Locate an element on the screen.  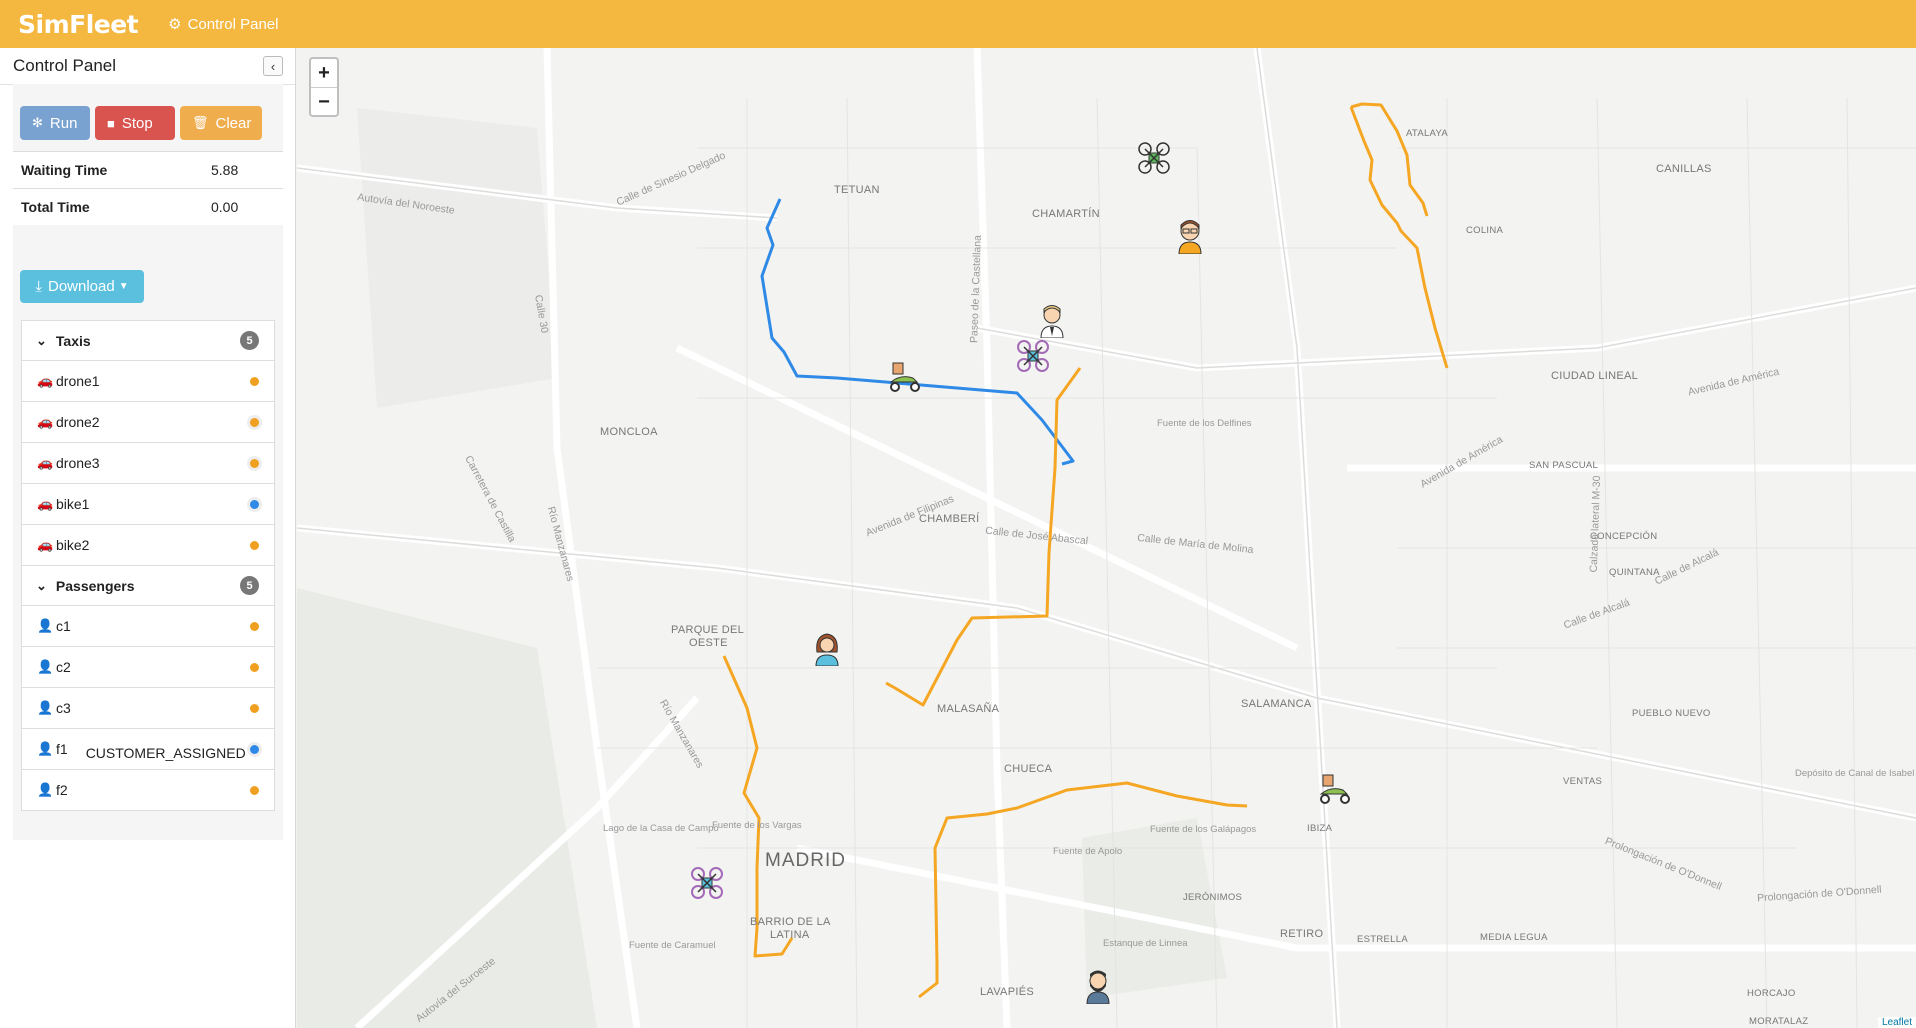
route-orange-drone1 is located at coordinates (1399, 237).